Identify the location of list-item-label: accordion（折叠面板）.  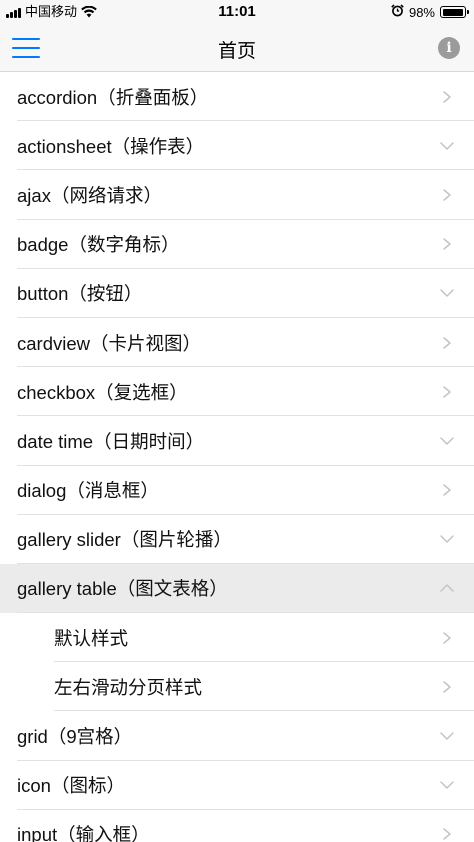
(113, 97).